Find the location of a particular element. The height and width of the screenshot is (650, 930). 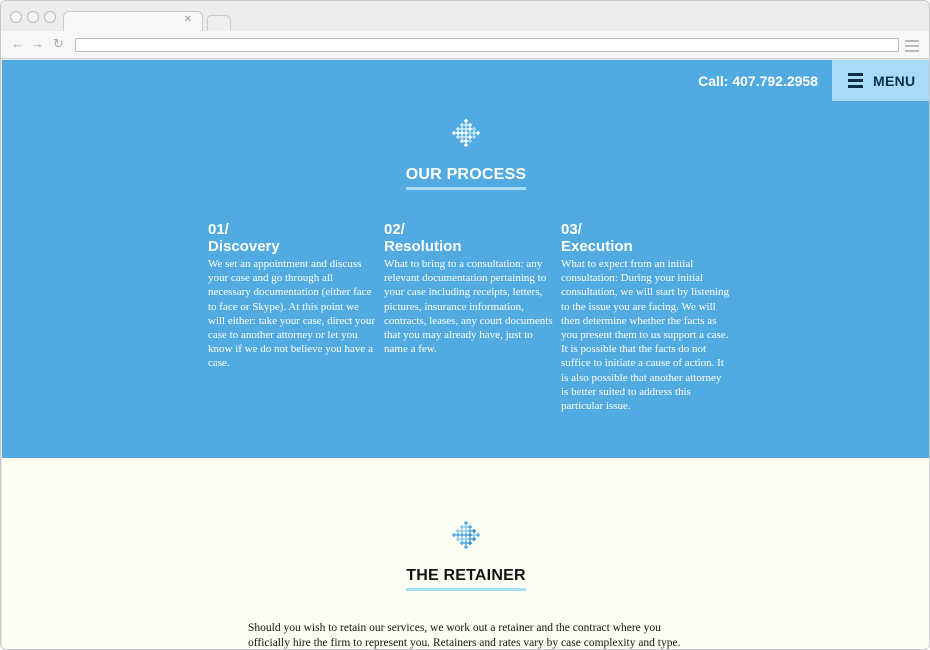

browser-tab: ✕ is located at coordinates (133, 21).